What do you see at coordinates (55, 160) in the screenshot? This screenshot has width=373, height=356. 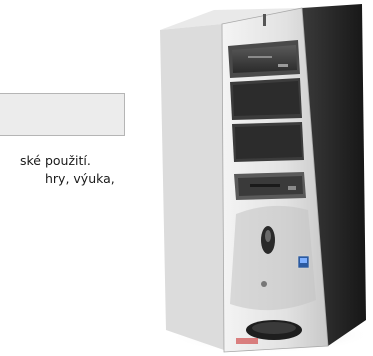 I see `description-line-1: ské použití.` at bounding box center [55, 160].